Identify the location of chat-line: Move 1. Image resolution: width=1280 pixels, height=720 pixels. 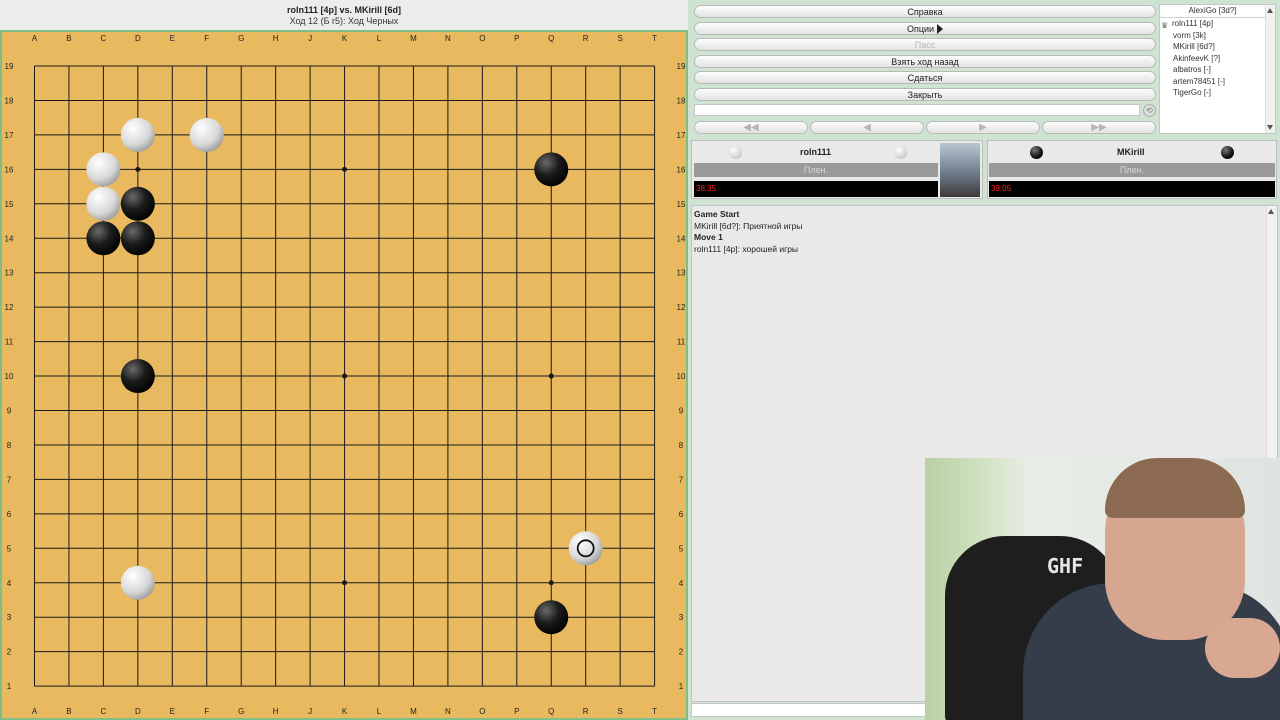
(708, 237).